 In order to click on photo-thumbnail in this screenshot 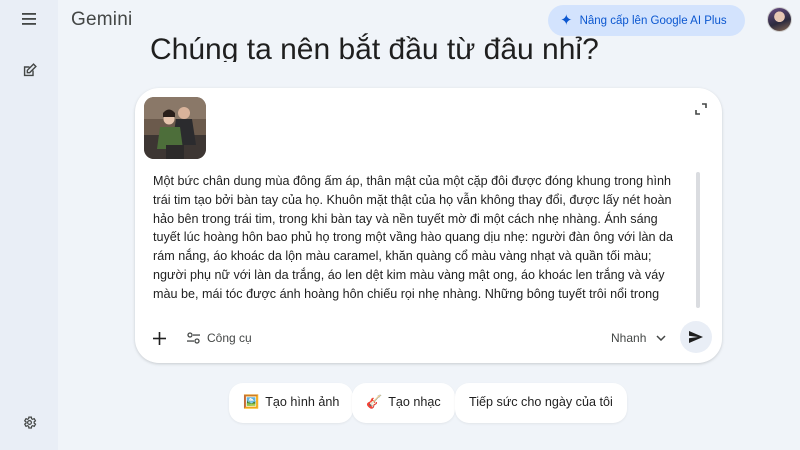, I will do `click(175, 128)`.